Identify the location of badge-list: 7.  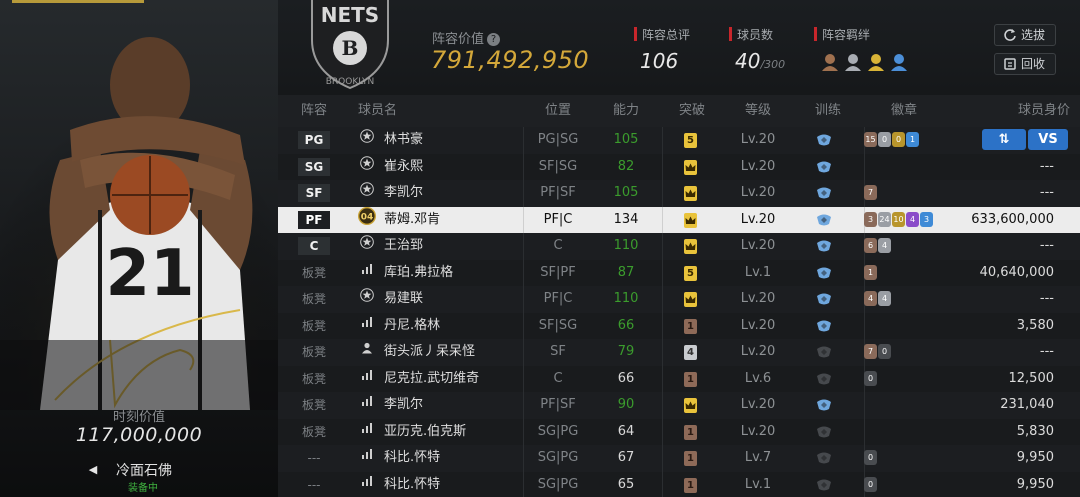
(919, 193).